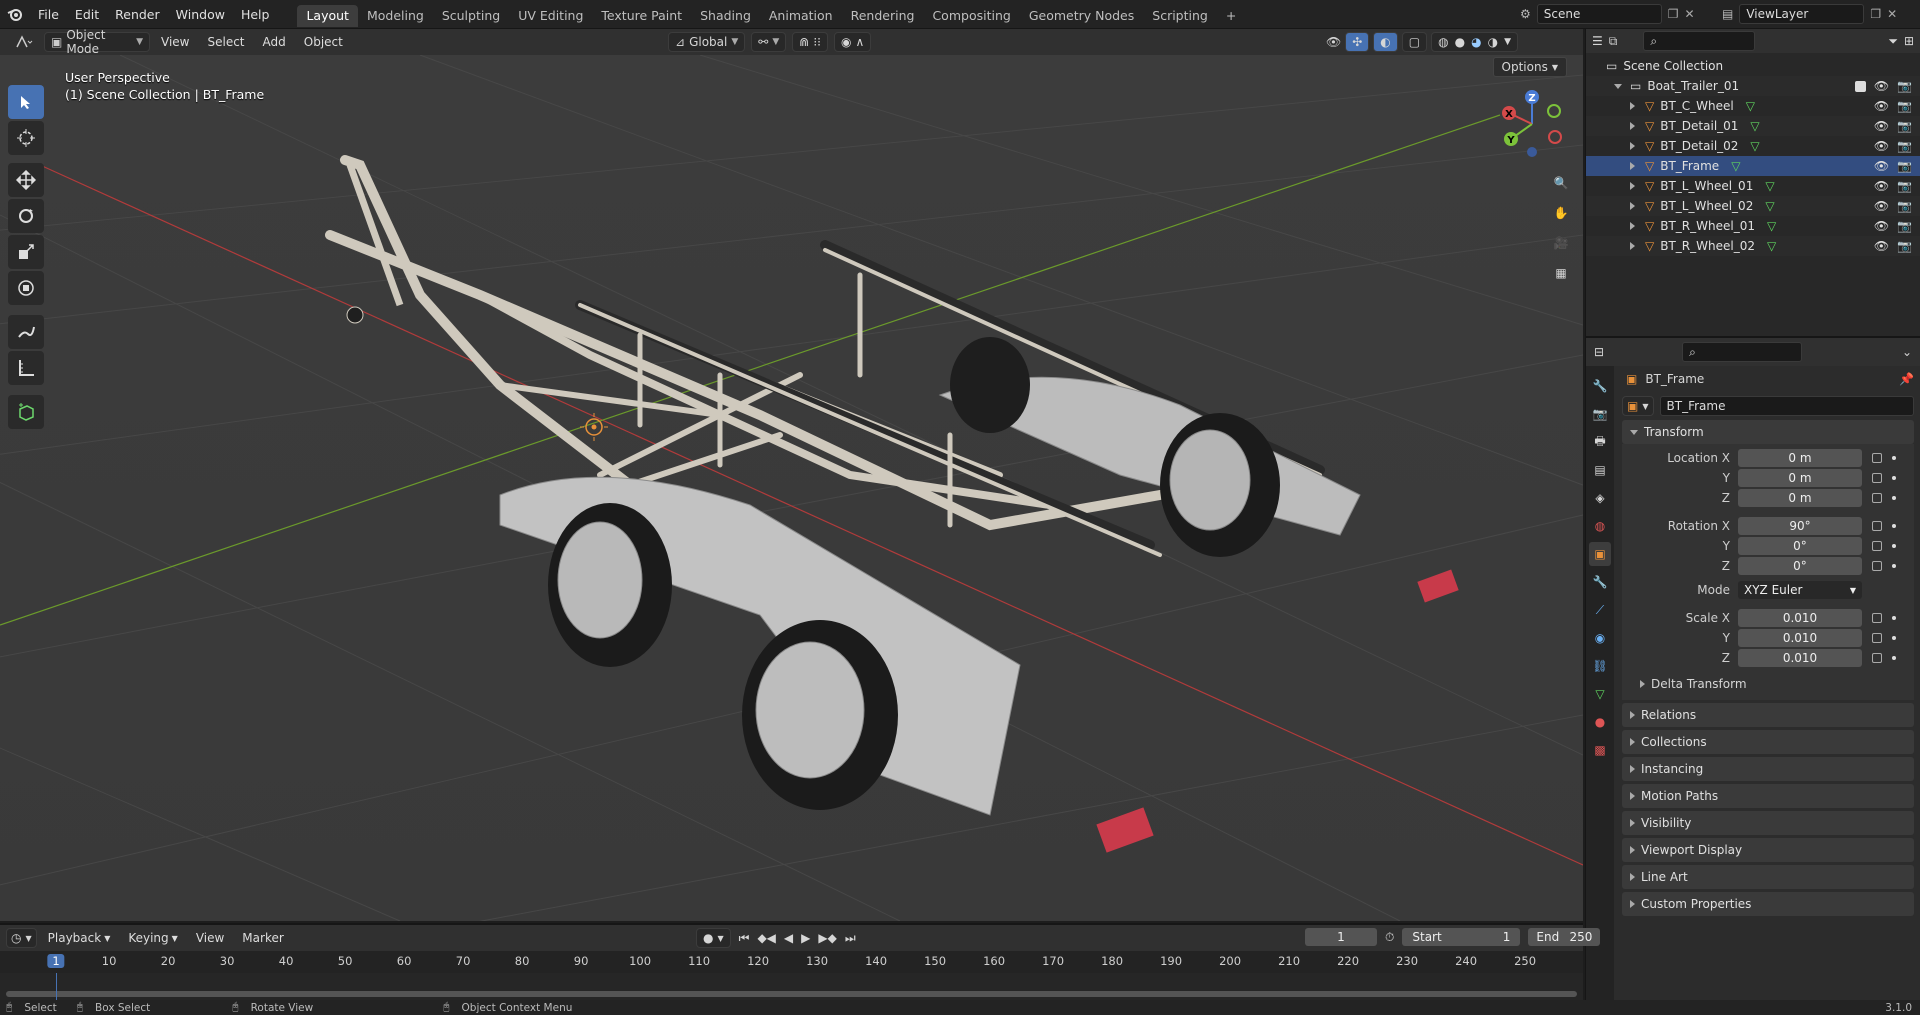 This screenshot has height=1015, width=1920. Describe the element at coordinates (1564, 937) in the screenshot. I see `end-frame-field: End 250` at that location.